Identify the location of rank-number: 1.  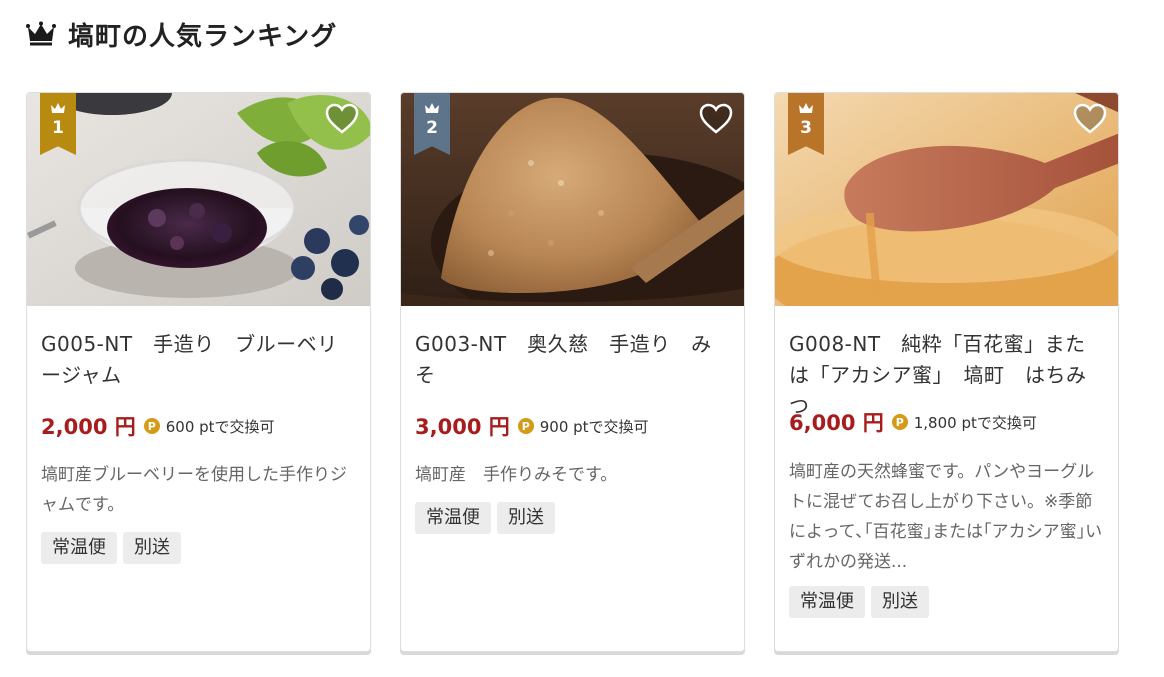
(58, 128).